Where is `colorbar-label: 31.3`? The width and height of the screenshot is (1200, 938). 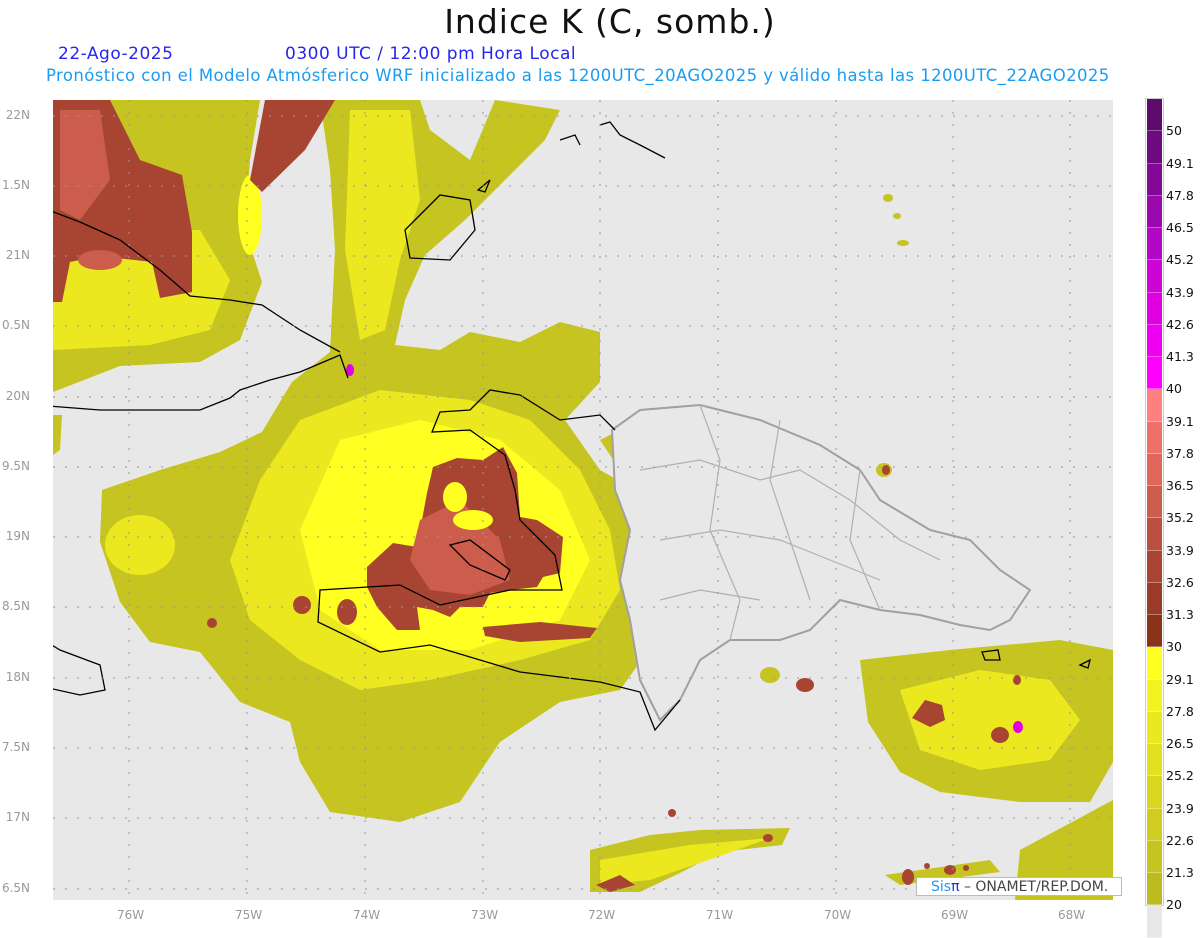
colorbar-label: 31.3 is located at coordinates (1180, 614).